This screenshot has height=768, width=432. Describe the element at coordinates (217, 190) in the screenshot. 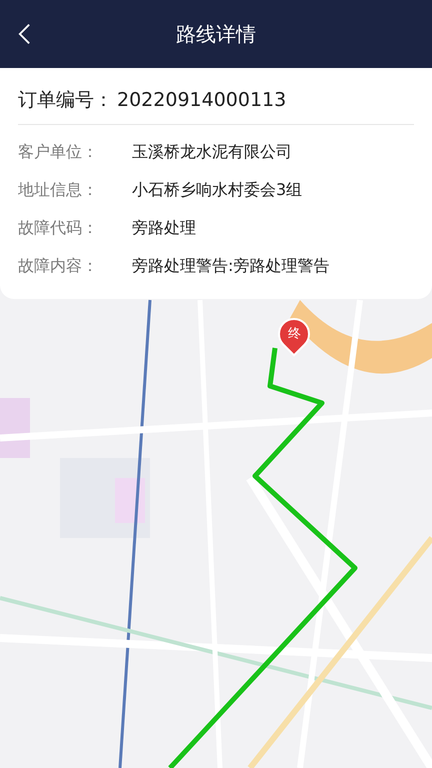

I see `field-value: 小石桥乡响水村委会3组` at that location.